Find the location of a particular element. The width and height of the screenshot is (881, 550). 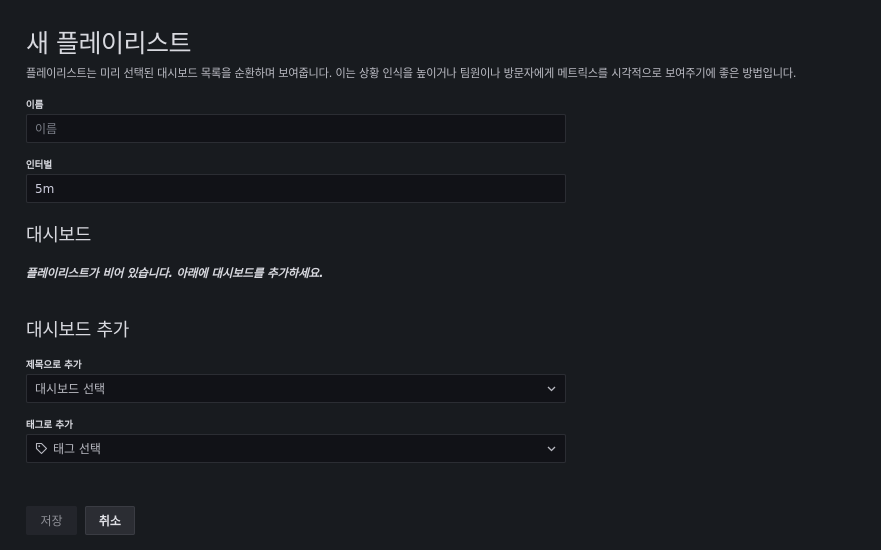

dashboard-picker-placeholder: 대시보드 선택 is located at coordinates (70, 389).